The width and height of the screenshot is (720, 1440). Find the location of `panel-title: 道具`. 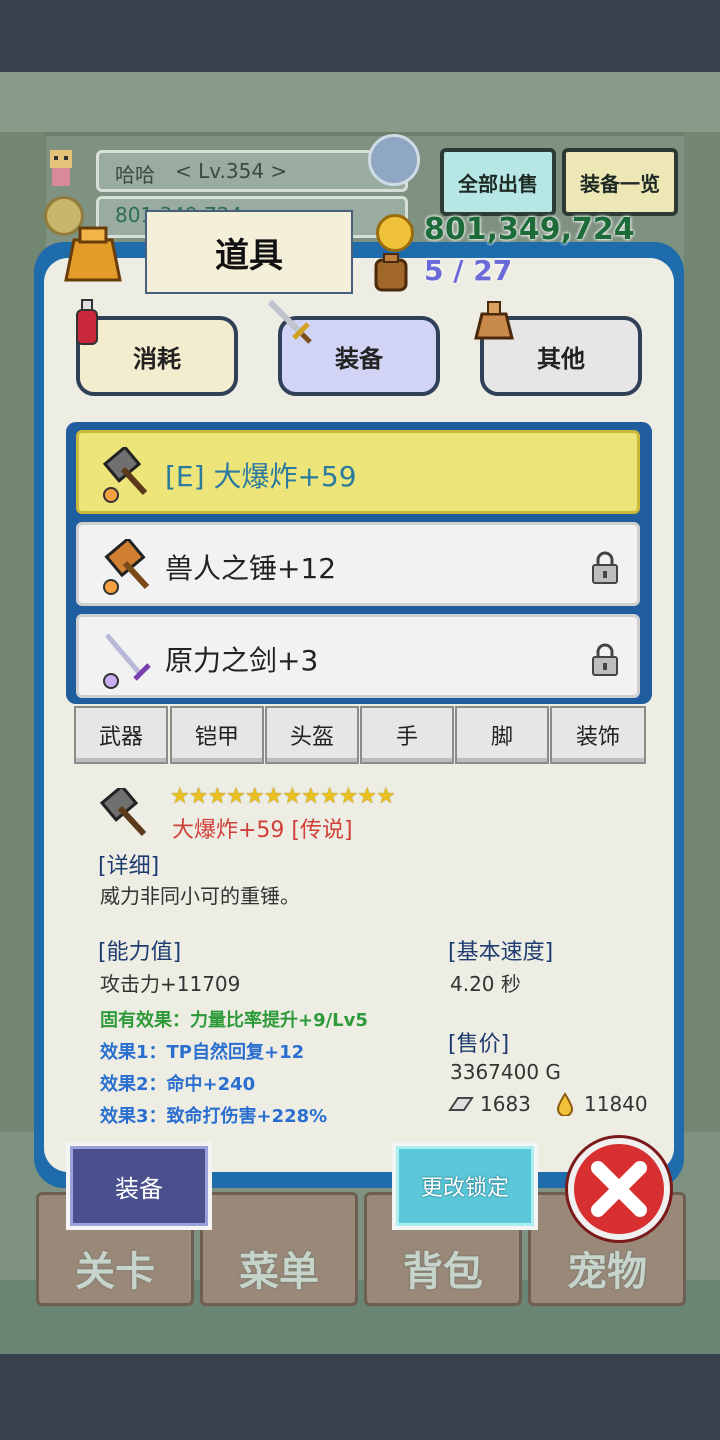

panel-title: 道具 is located at coordinates (249, 252).